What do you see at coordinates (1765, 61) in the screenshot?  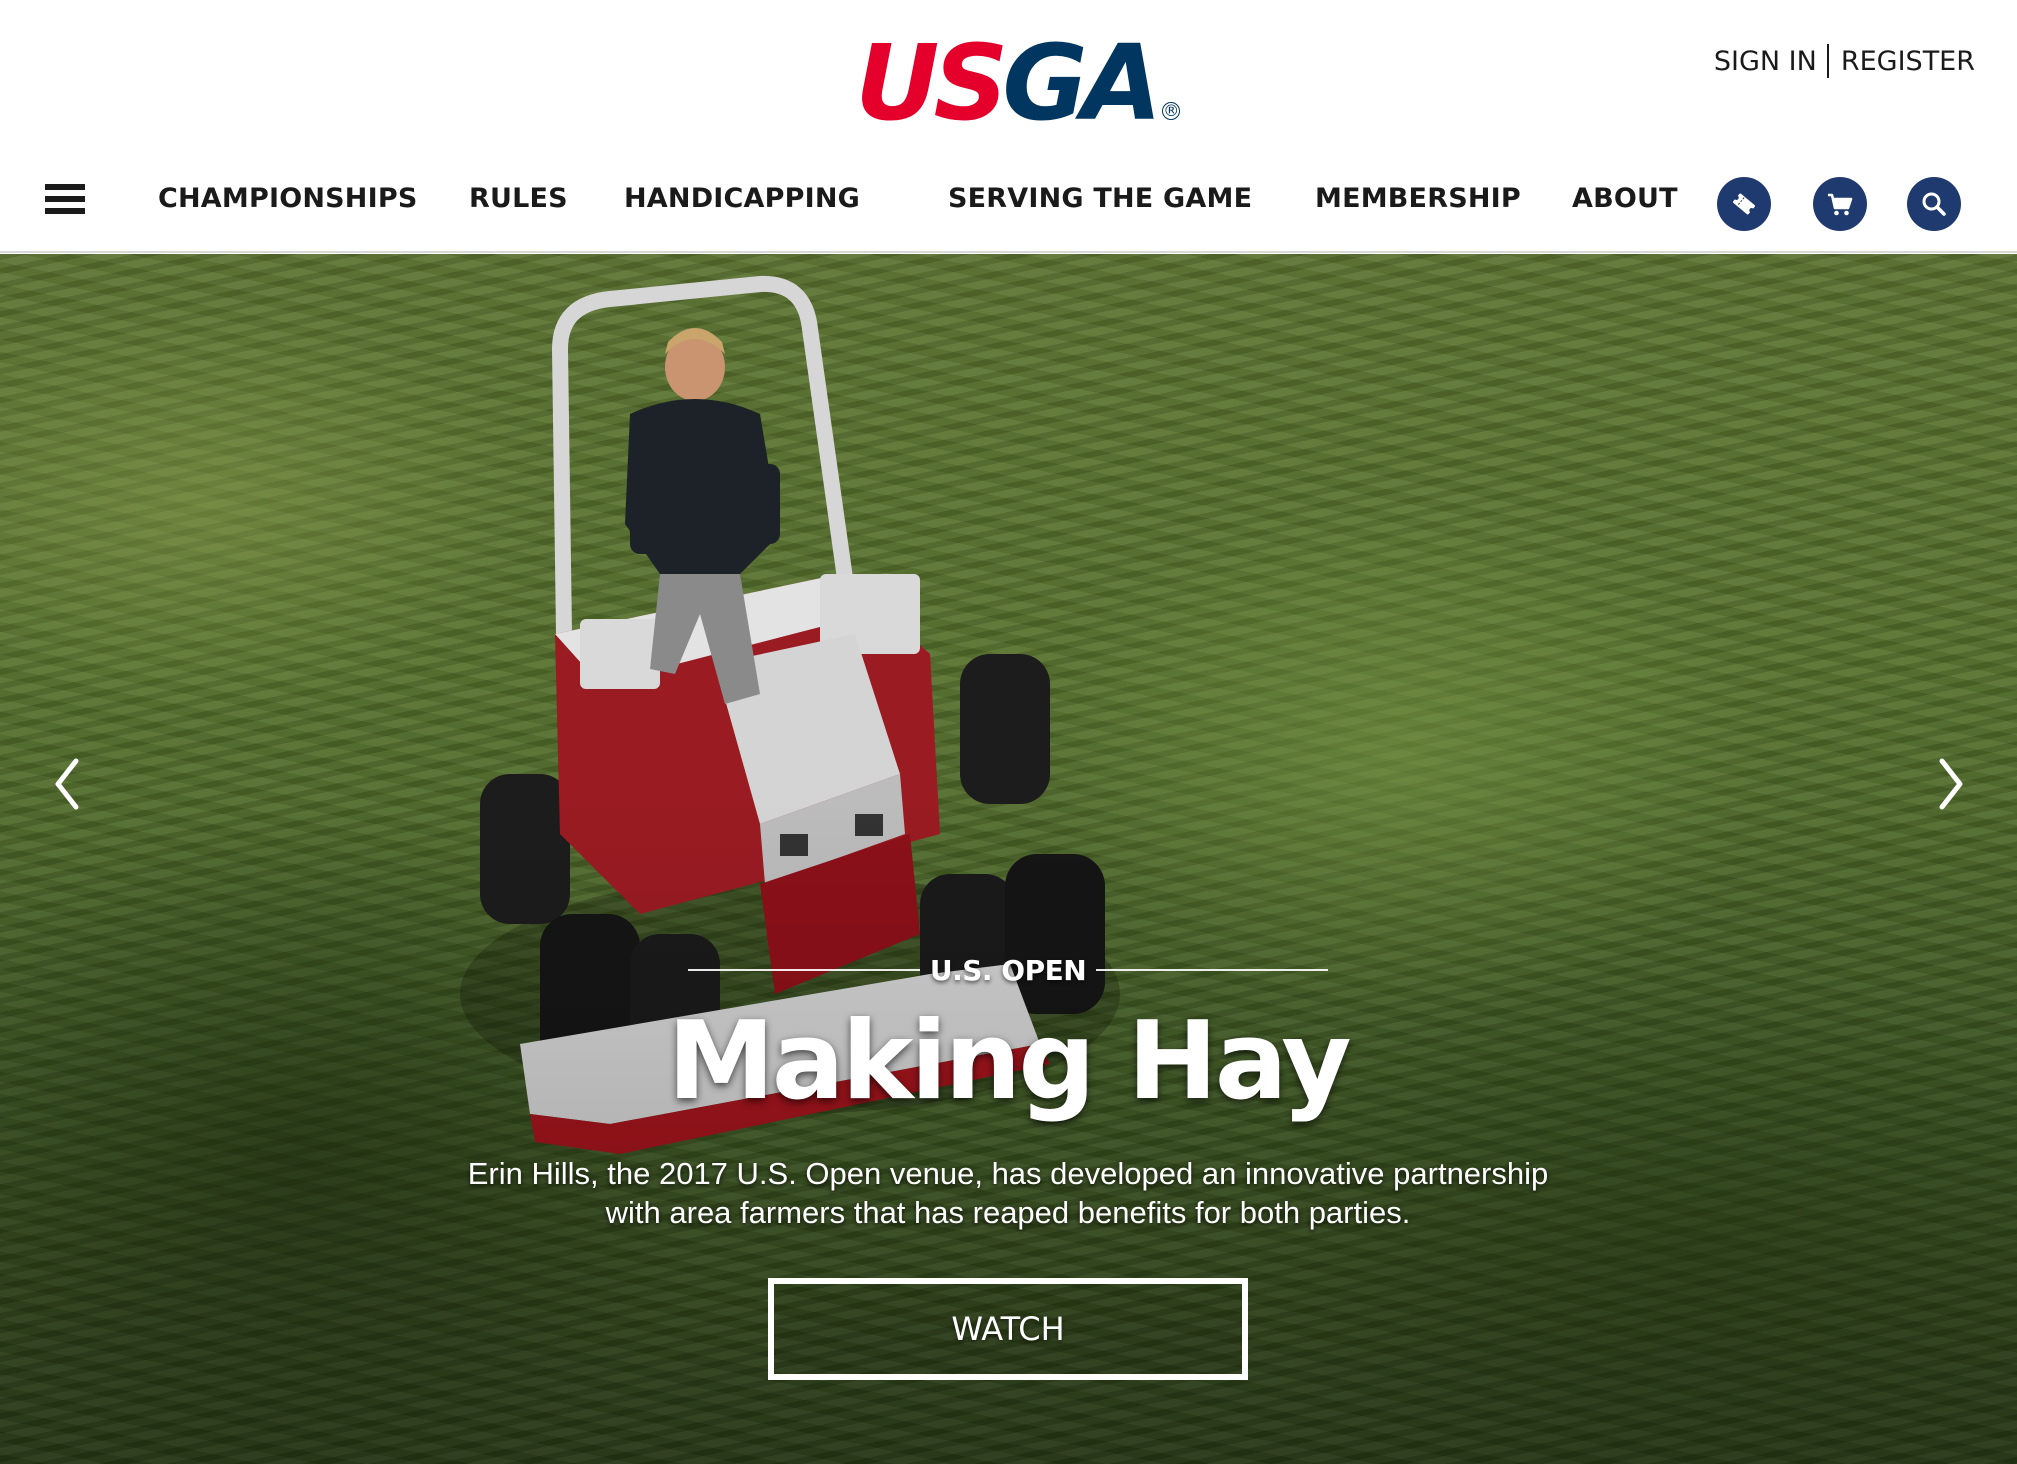 I see `sign-in-link: SIGN IN` at bounding box center [1765, 61].